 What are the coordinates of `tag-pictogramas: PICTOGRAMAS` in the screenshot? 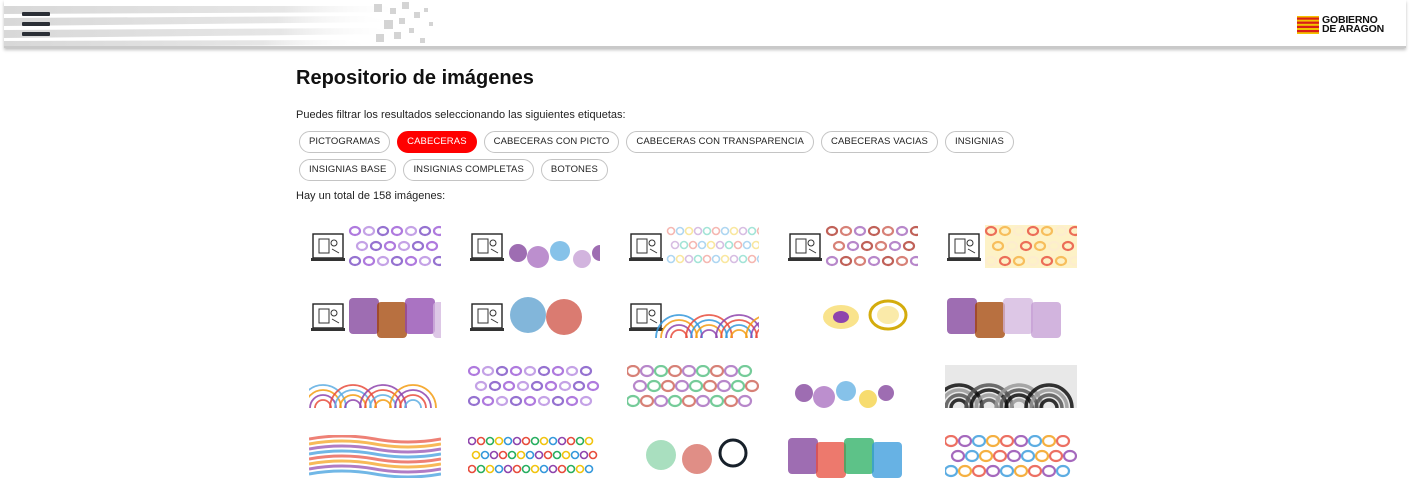 It's located at (345, 142).